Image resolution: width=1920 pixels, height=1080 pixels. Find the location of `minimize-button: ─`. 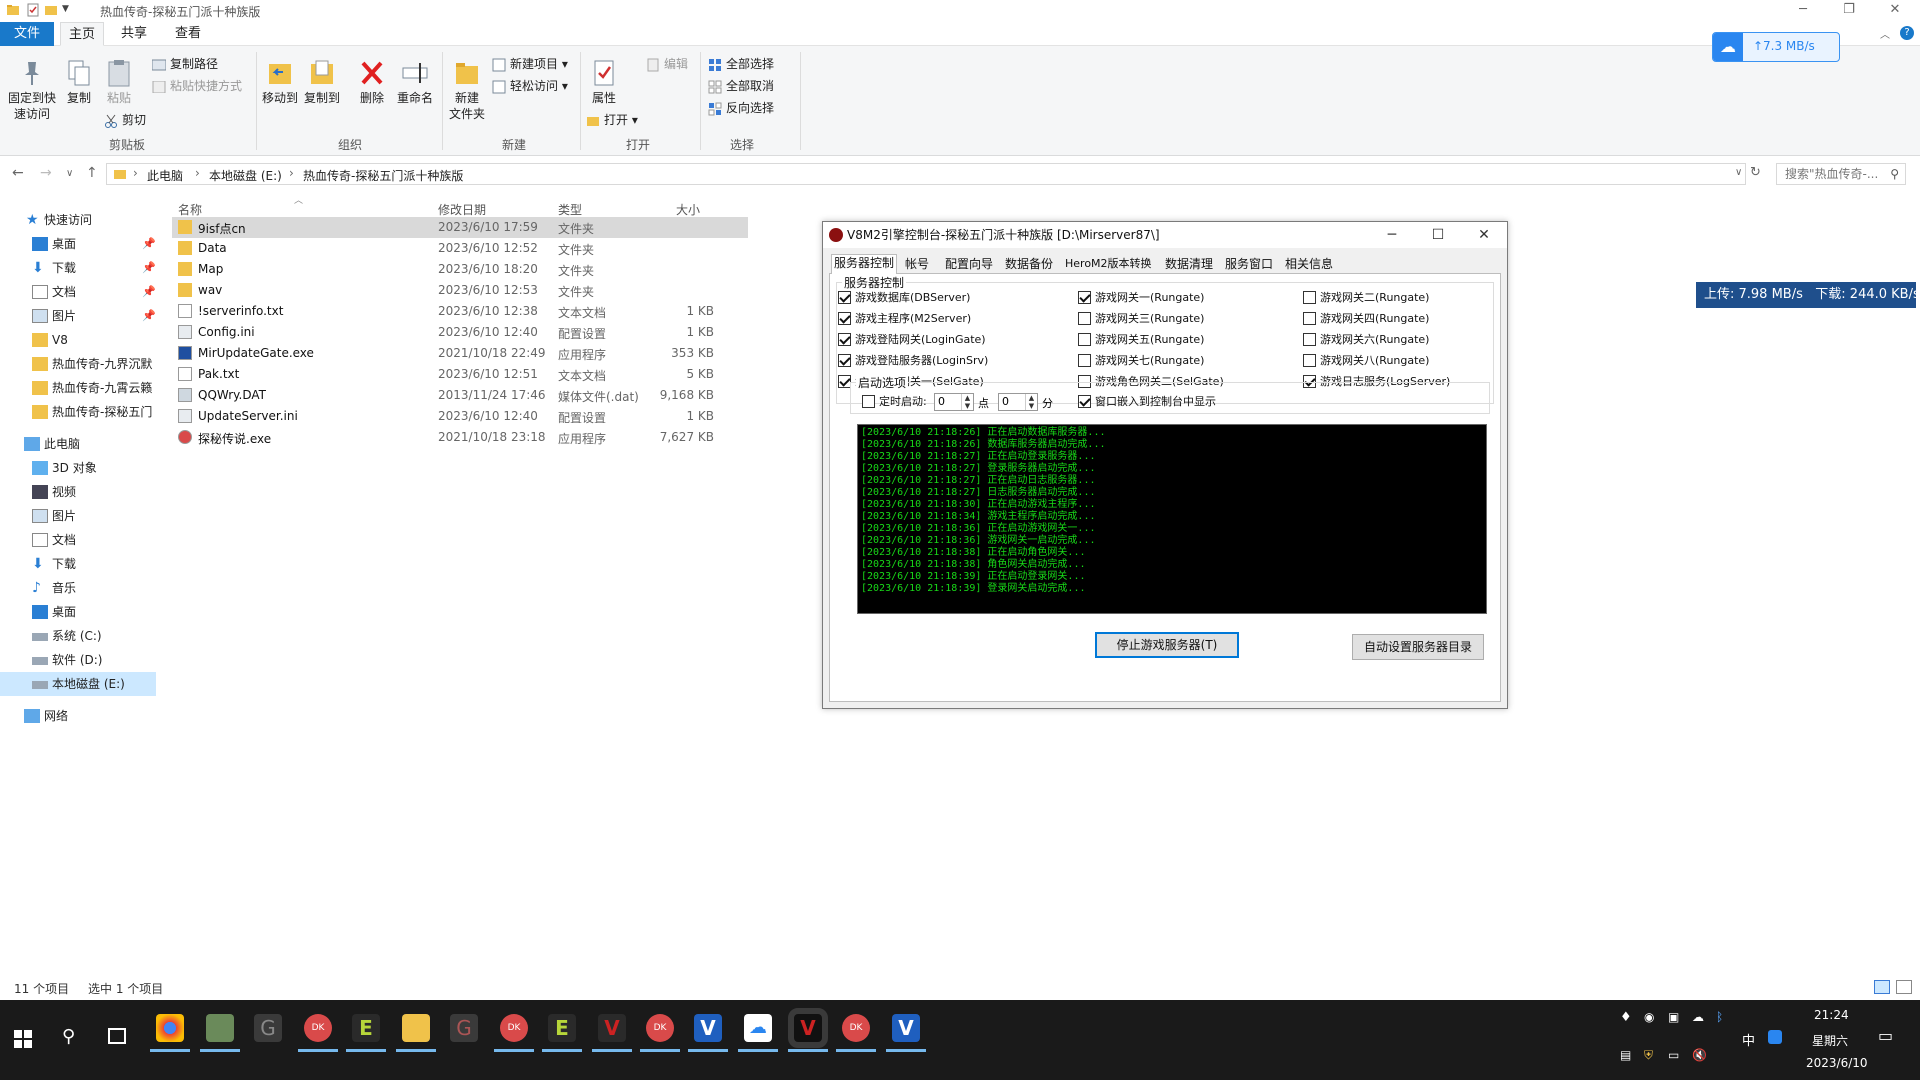

minimize-button: ─ is located at coordinates (1803, 11).